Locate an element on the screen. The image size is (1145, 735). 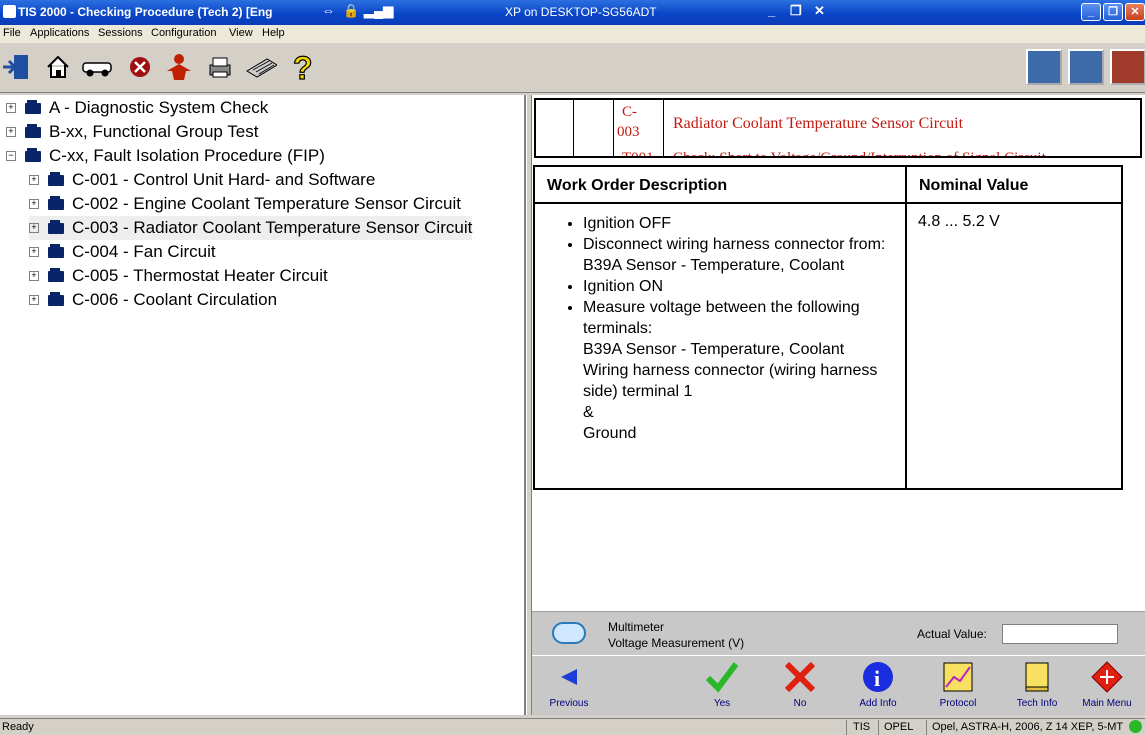
lock-icon: 🔒 is located at coordinates (351, 11).